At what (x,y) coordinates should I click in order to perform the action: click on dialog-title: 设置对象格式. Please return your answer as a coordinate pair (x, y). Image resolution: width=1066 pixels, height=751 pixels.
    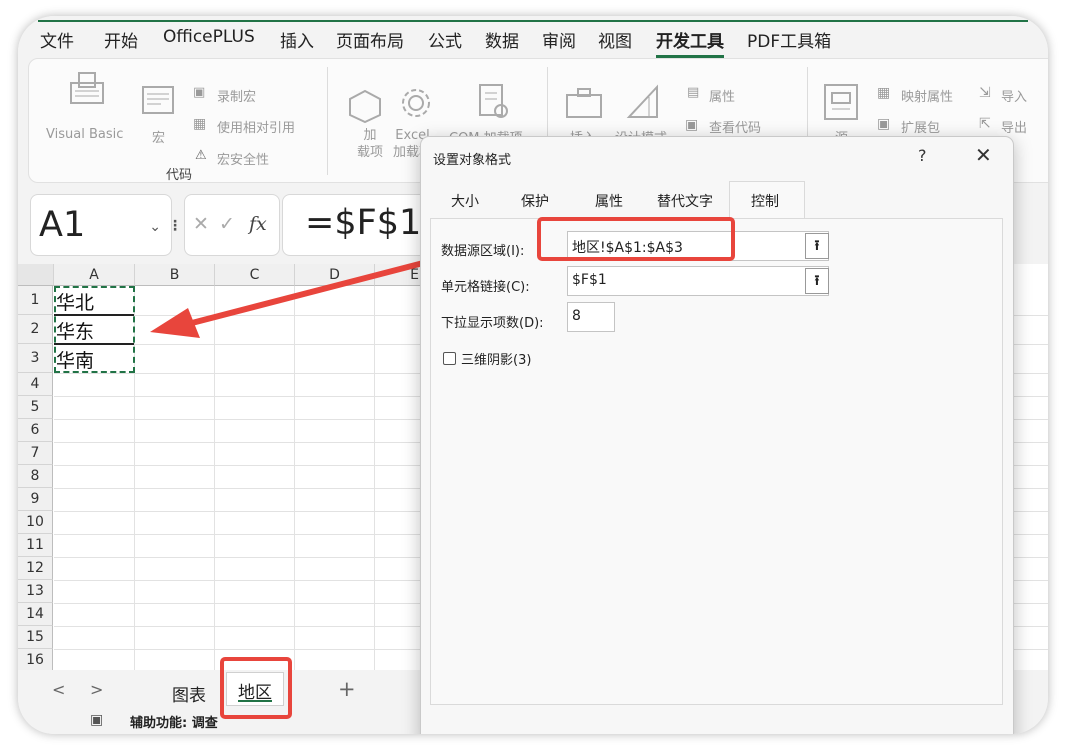
    Looking at the image, I should click on (472, 160).